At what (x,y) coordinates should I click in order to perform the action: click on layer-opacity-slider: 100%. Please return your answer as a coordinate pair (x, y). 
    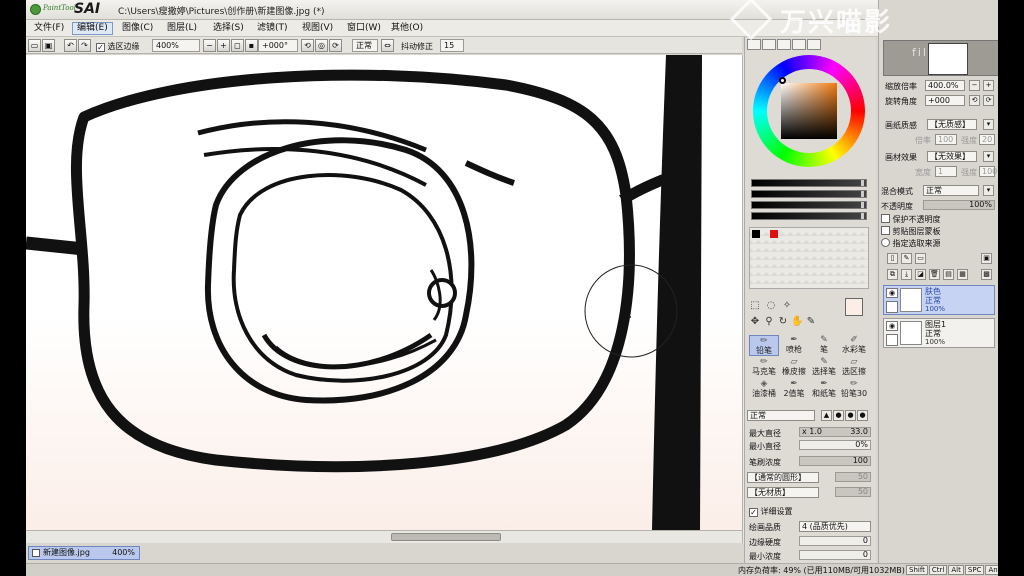
    Looking at the image, I should click on (959, 205).